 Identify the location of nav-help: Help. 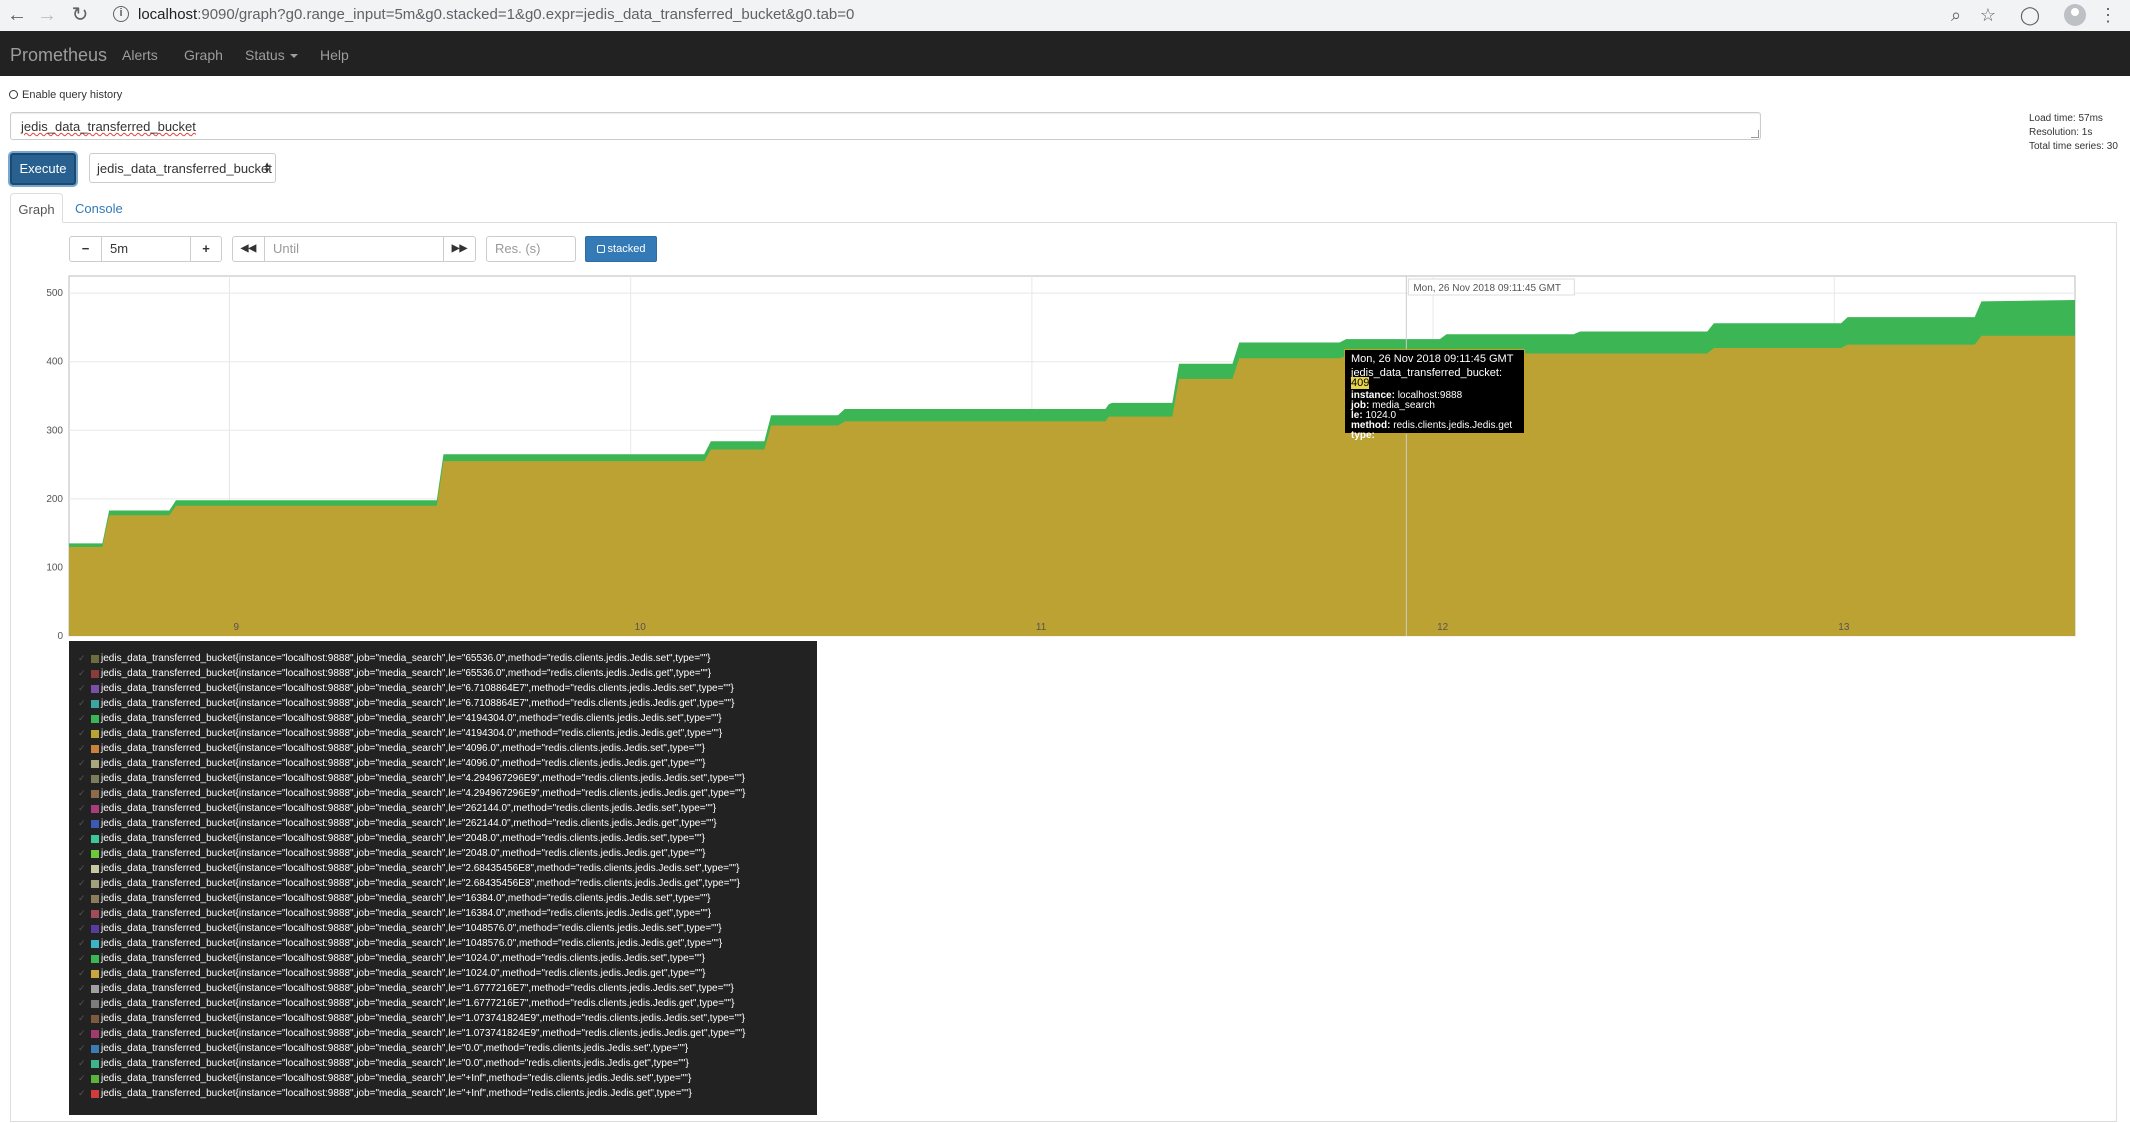
(334, 55).